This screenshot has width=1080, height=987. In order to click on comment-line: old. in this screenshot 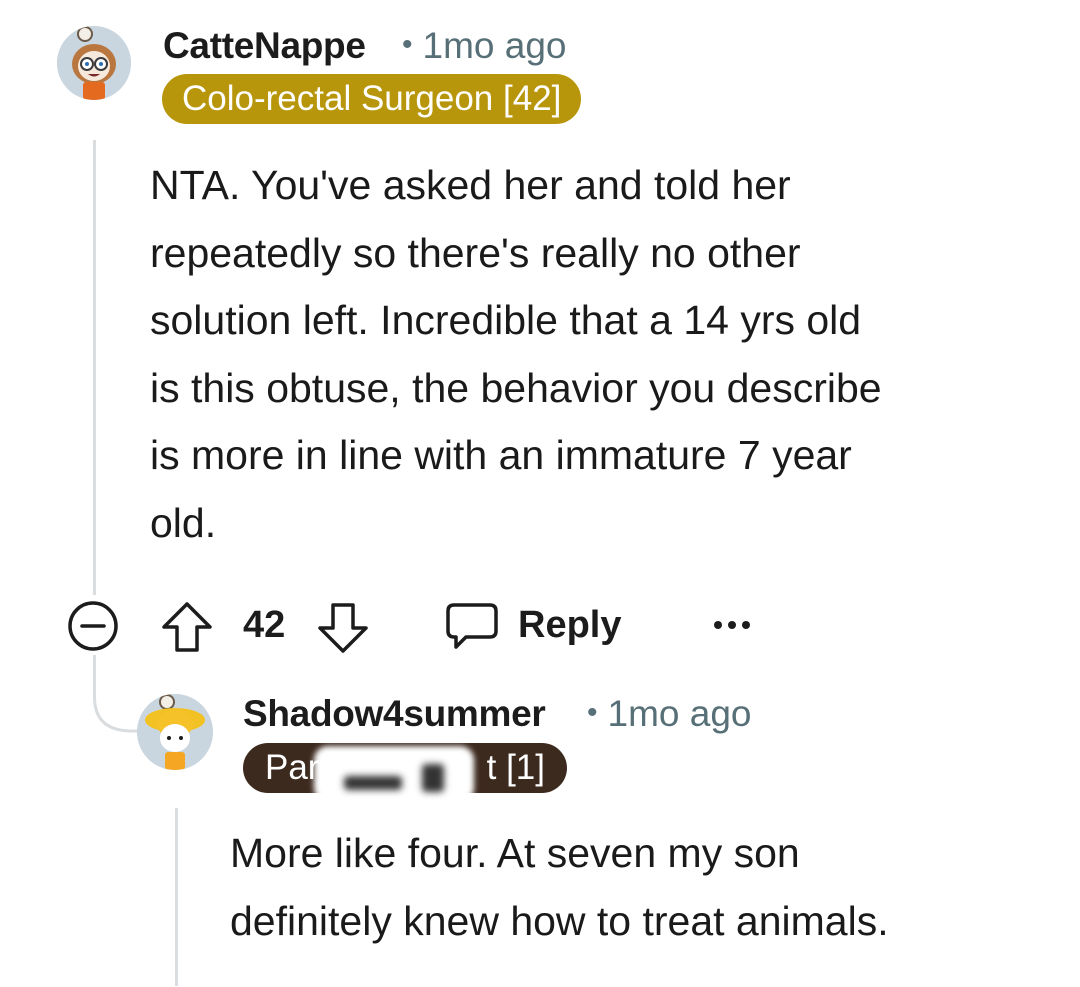, I will do `click(183, 522)`.